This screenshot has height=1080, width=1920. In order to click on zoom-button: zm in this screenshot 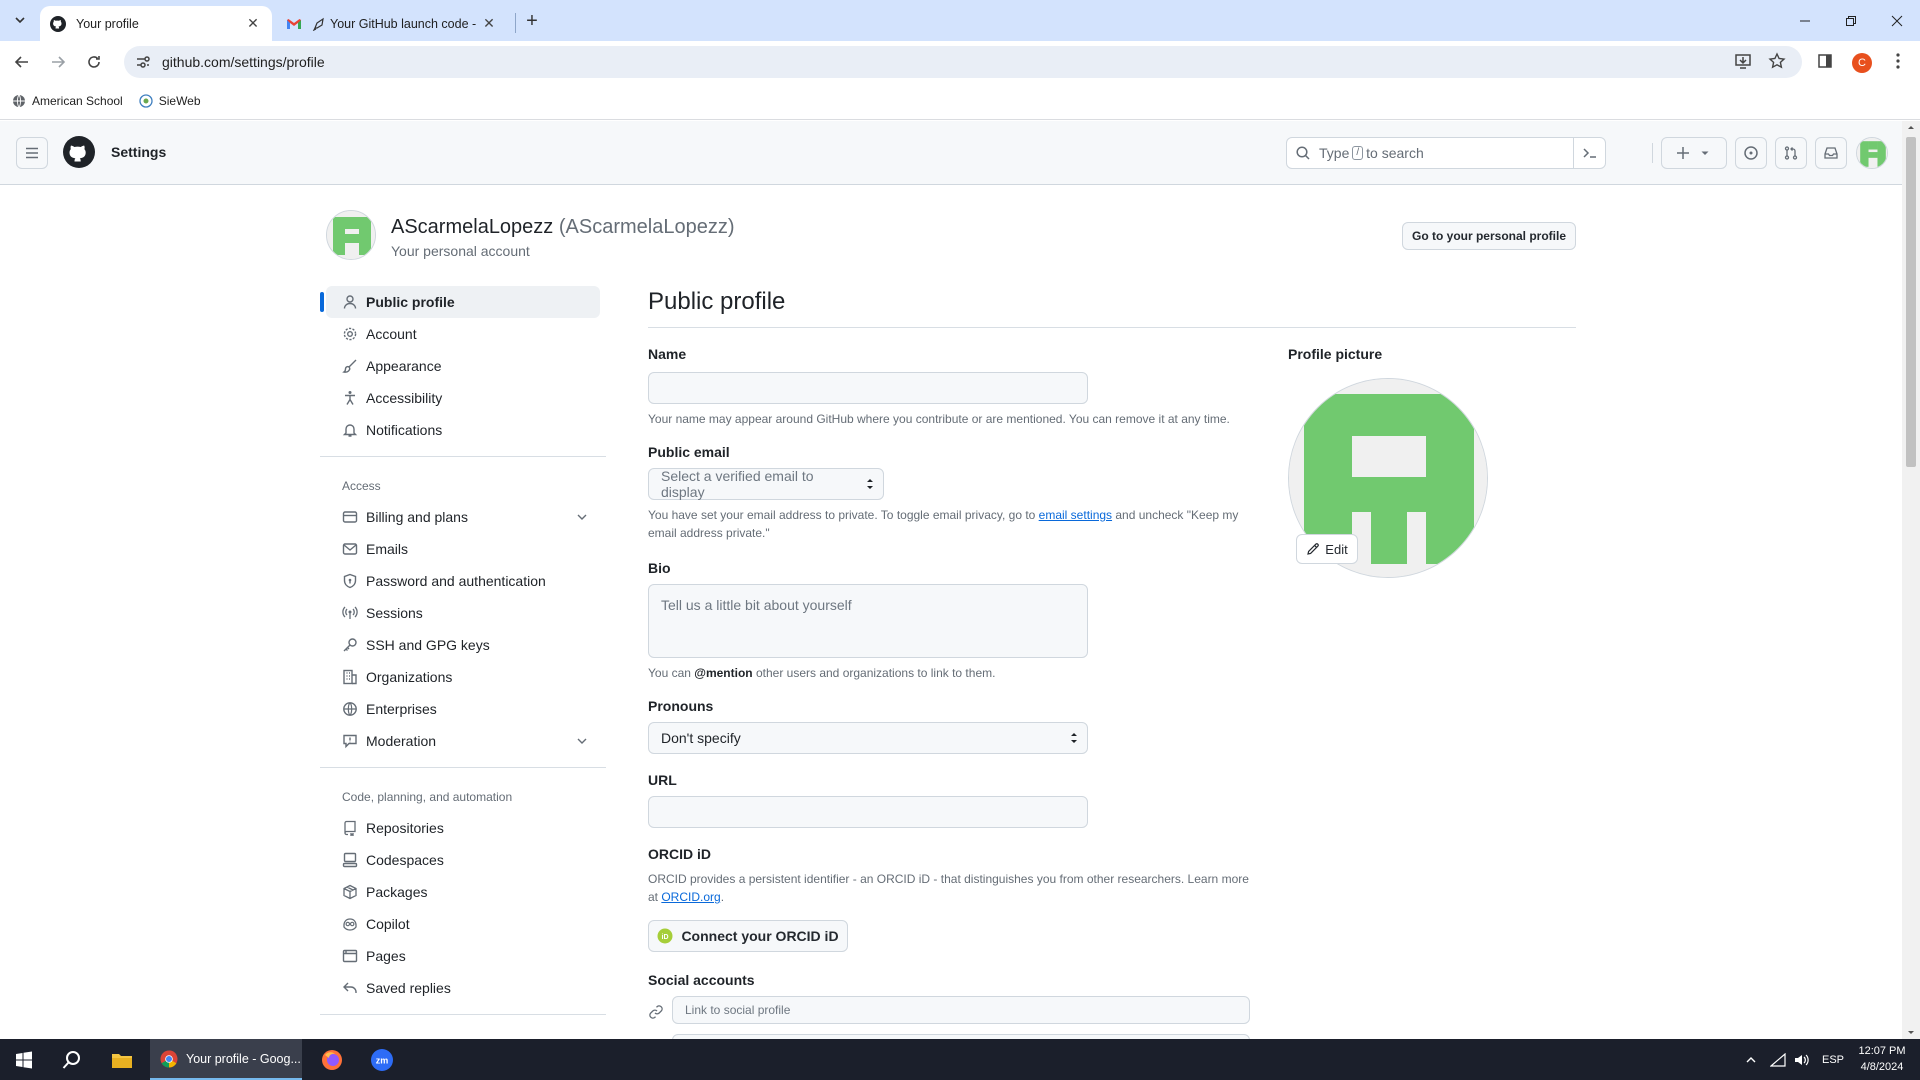, I will do `click(382, 1059)`.